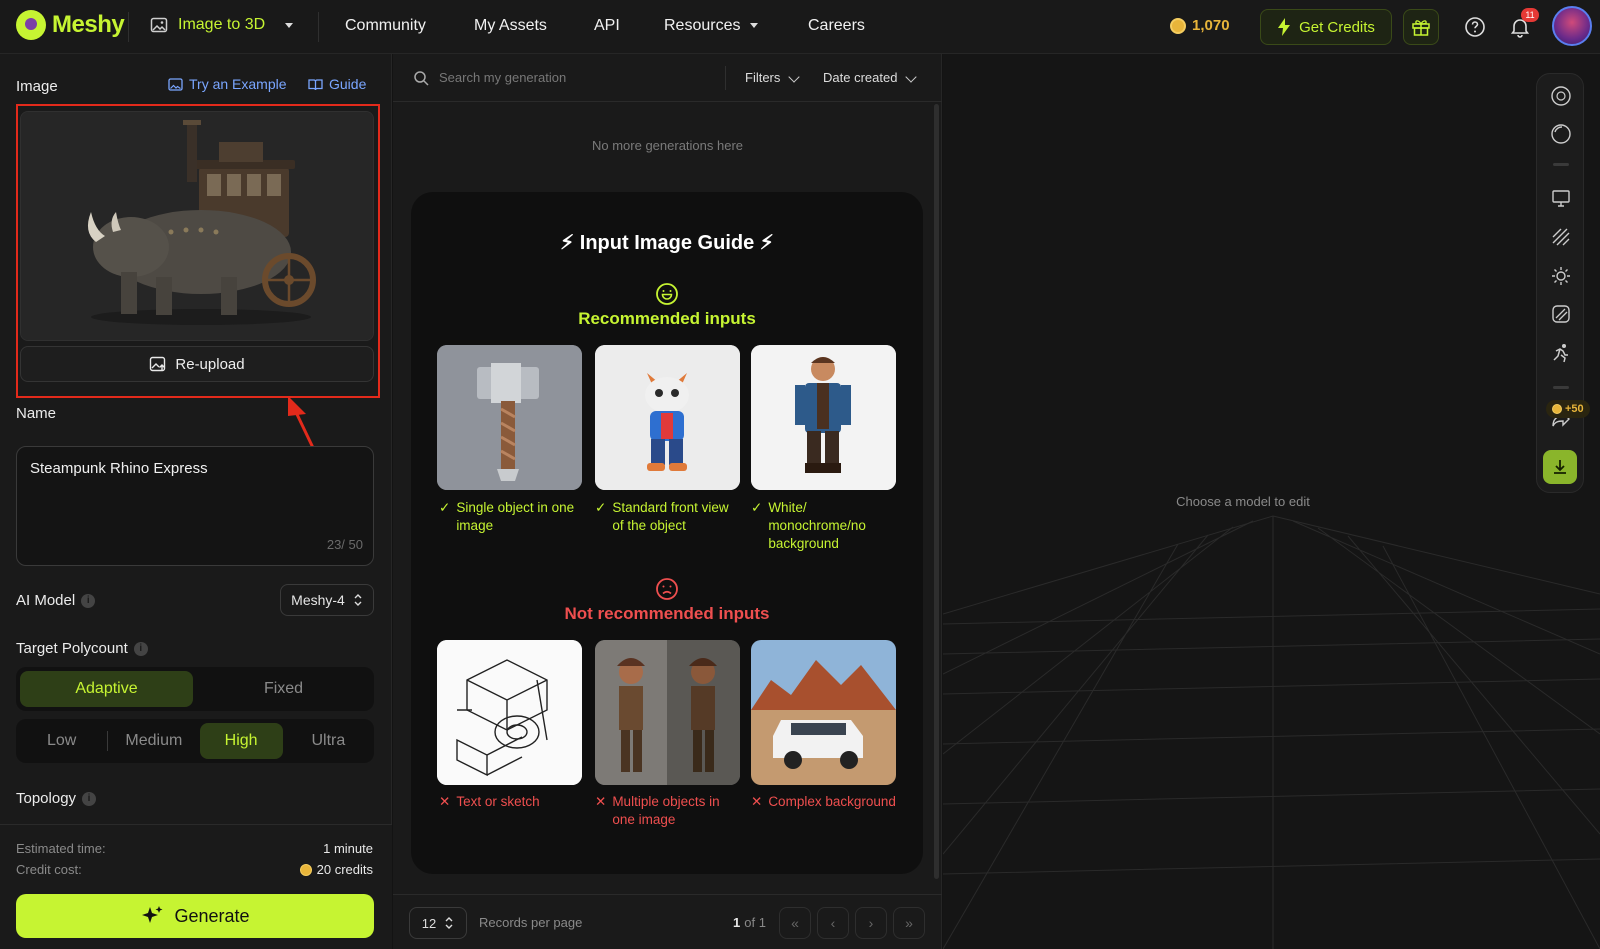 Image resolution: width=1600 pixels, height=949 pixels. I want to click on polycount-low-option: Low, so click(61, 741).